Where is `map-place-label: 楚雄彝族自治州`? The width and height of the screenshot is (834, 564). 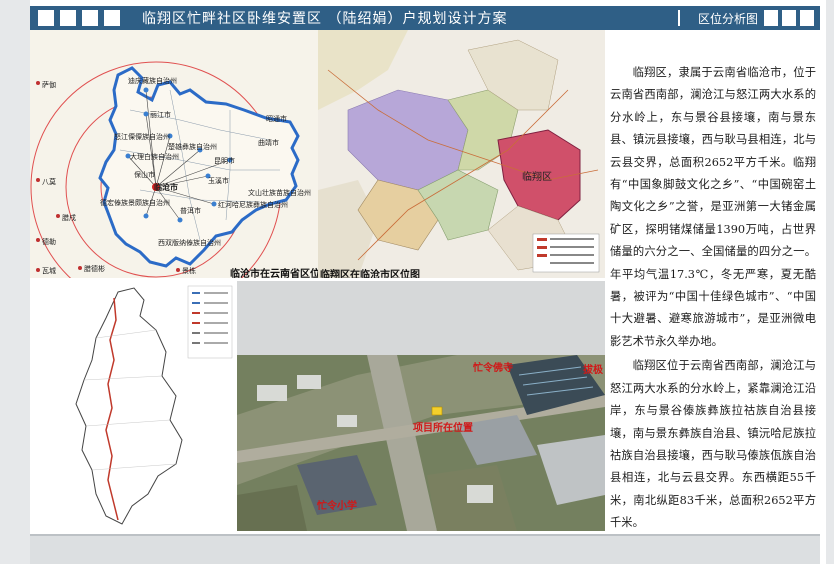 map-place-label: 楚雄彝族自治州 is located at coordinates (192, 147).